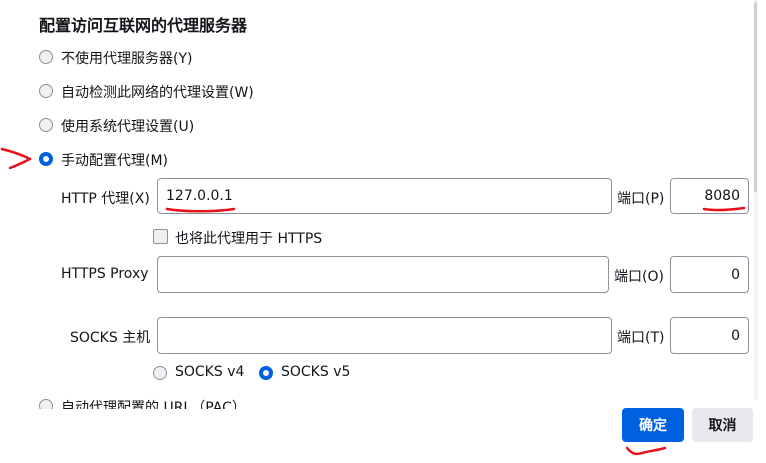 Image resolution: width=766 pixels, height=463 pixels. I want to click on http-port-label: 端口(P), so click(641, 199).